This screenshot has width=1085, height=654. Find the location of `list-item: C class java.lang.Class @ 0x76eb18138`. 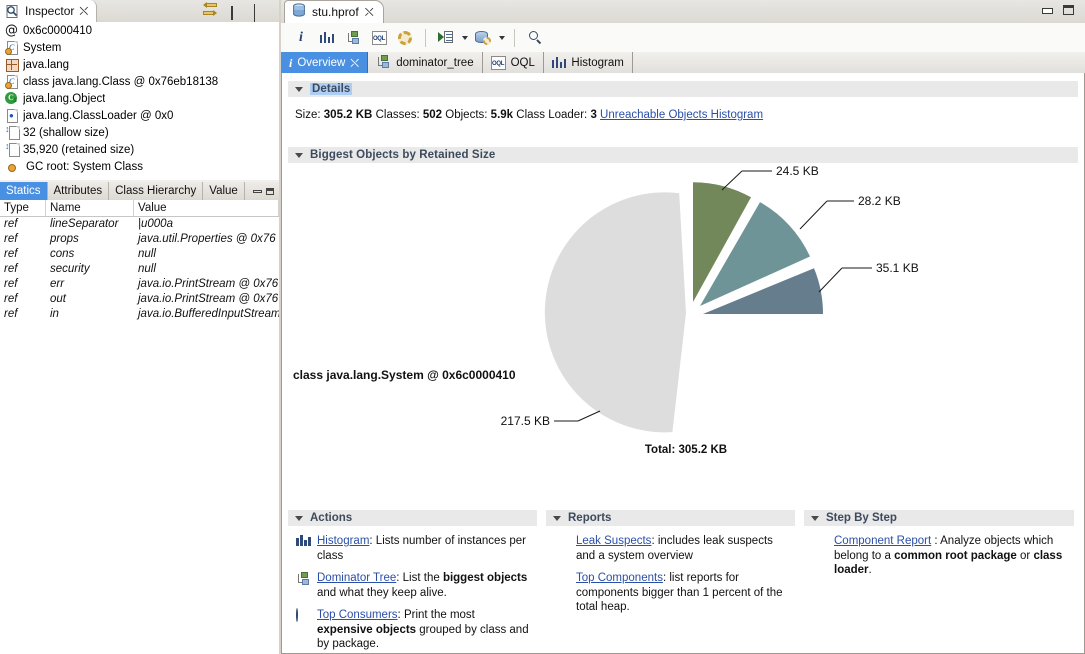

list-item: C class java.lang.Class @ 0x76eb18138 is located at coordinates (139, 81).